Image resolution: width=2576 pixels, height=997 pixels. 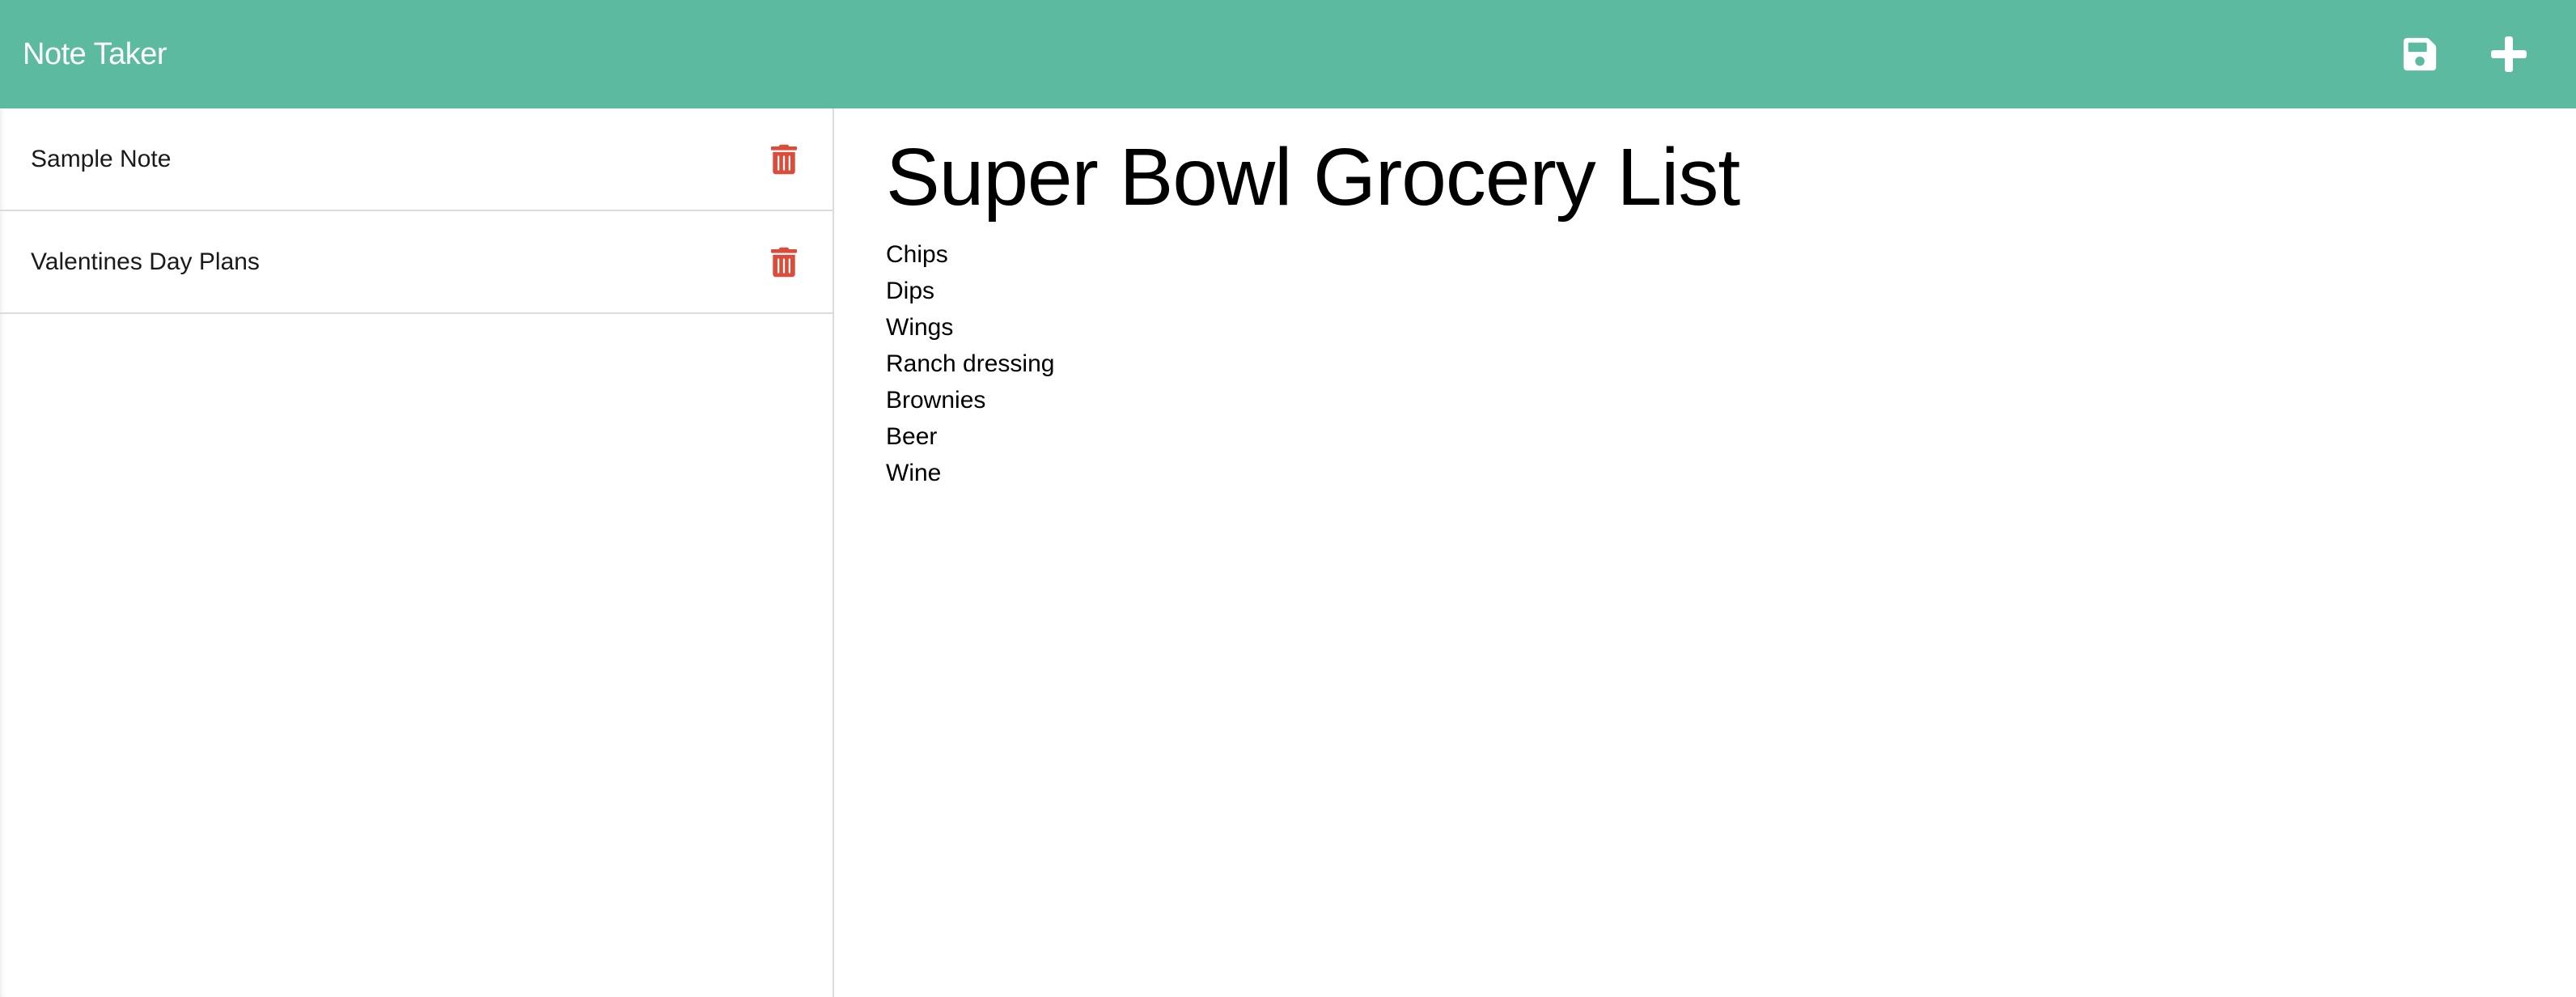 What do you see at coordinates (95, 54) in the screenshot?
I see `app-brand: Note Taker` at bounding box center [95, 54].